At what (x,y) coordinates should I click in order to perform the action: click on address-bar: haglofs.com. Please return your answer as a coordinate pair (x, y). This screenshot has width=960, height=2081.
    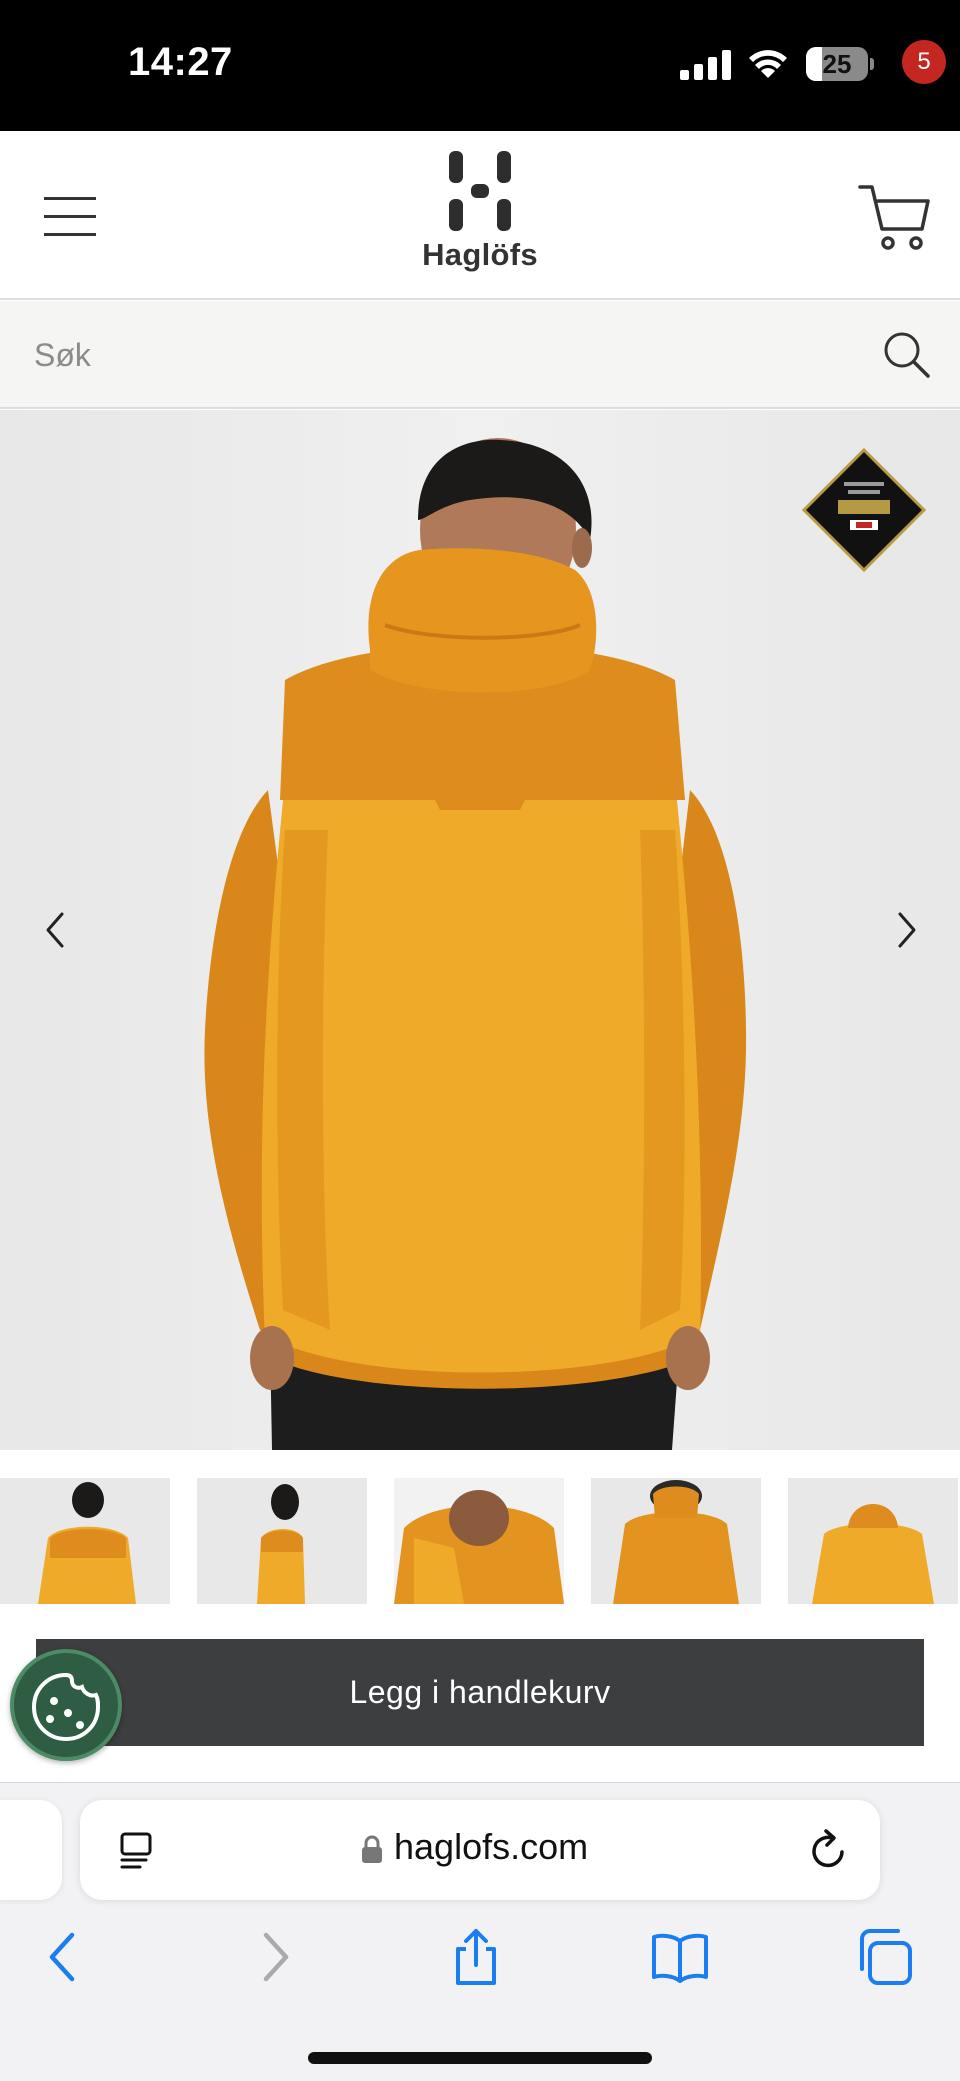
    Looking at the image, I should click on (480, 1850).